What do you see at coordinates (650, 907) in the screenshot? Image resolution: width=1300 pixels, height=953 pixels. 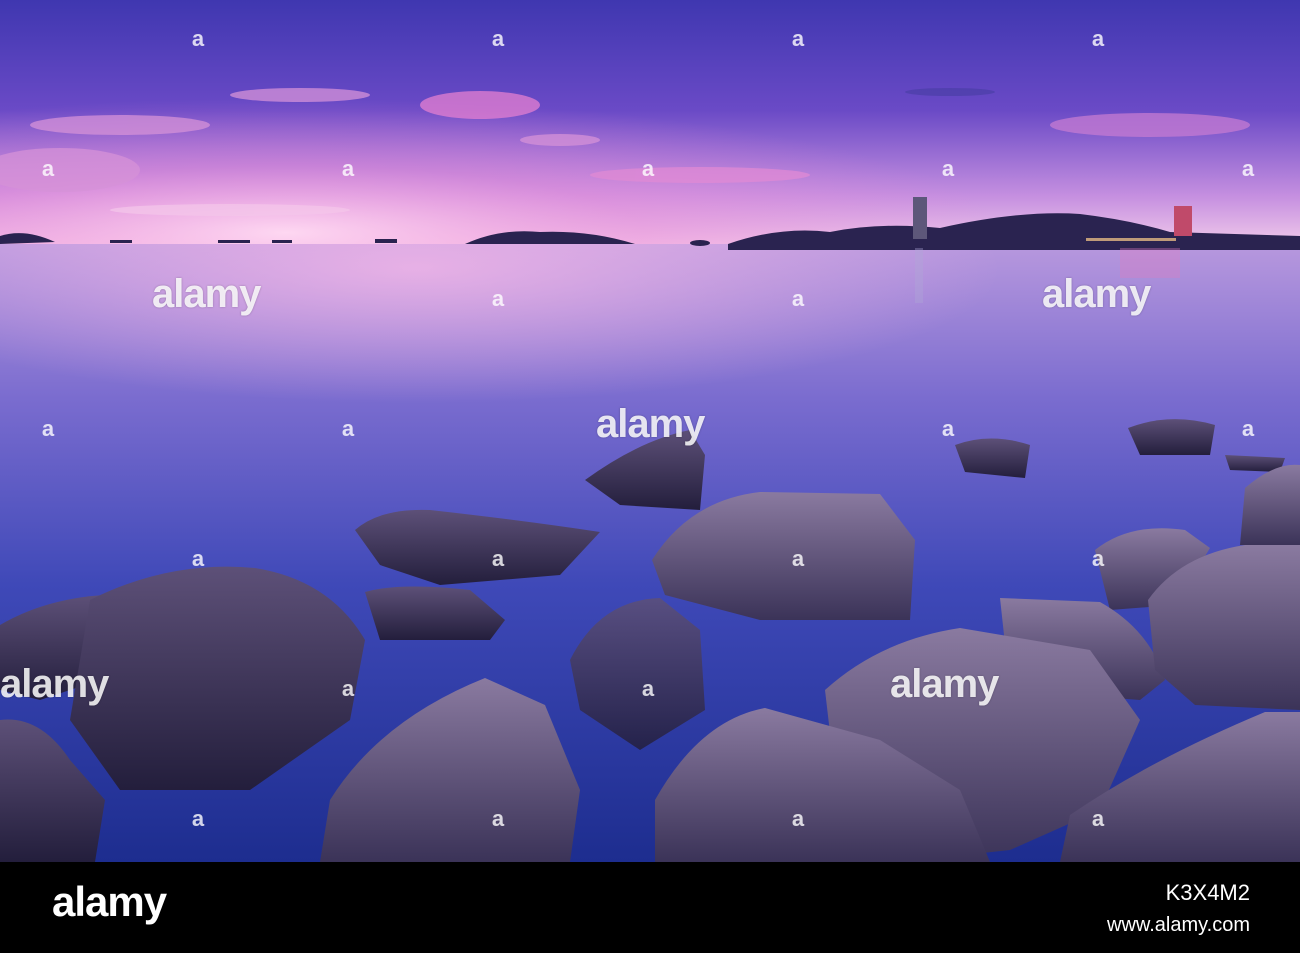 I see `footer-bar: alamy K3X4M2 www.alamy.com` at bounding box center [650, 907].